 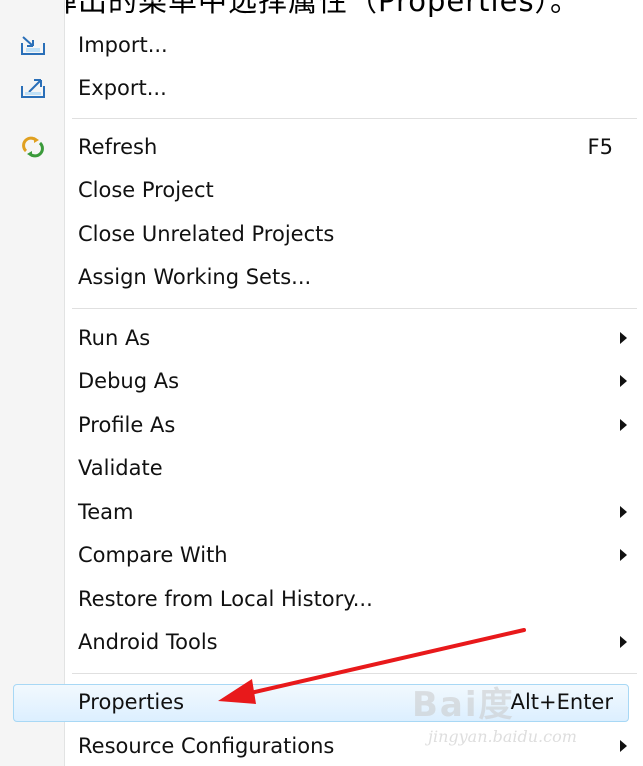 What do you see at coordinates (120, 468) in the screenshot?
I see `menu-item-label: Validate` at bounding box center [120, 468].